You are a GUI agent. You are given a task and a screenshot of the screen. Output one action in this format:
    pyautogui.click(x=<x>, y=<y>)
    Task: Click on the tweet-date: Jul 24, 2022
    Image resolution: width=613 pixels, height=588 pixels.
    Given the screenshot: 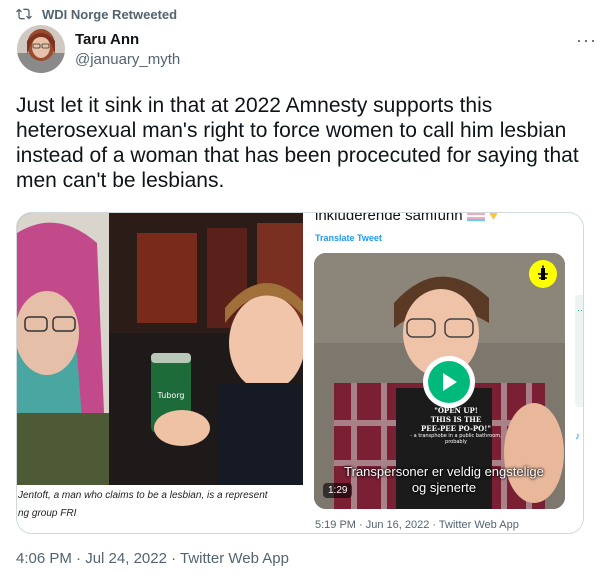 What is the action you would take?
    pyautogui.click(x=126, y=558)
    